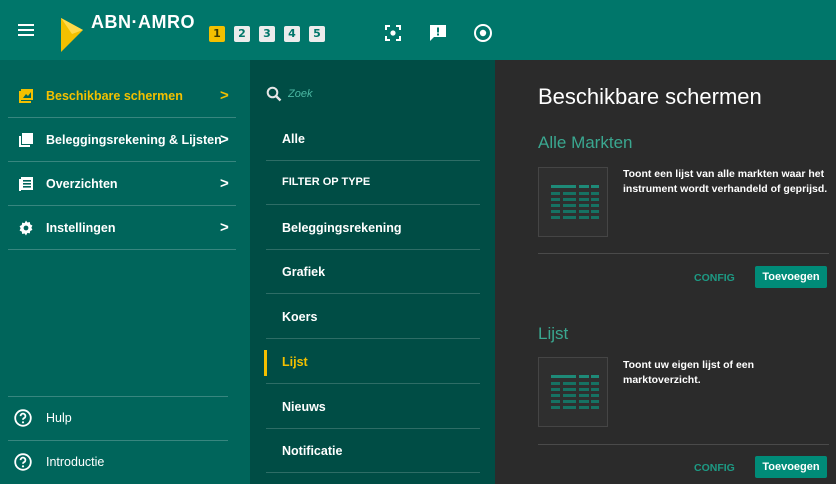 This screenshot has height=484, width=836. I want to click on filter-item-grafiek: Grafiek, so click(373, 272).